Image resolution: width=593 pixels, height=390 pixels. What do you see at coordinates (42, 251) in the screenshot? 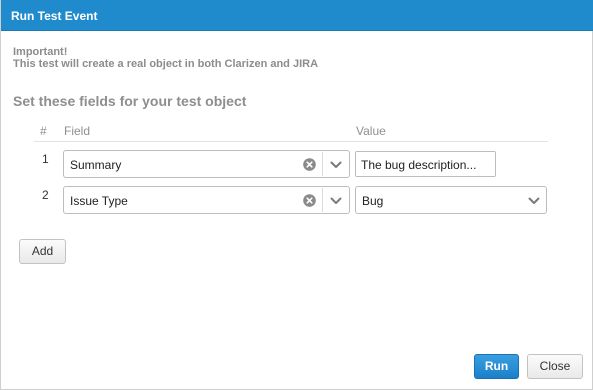
I see `add-button: Add` at bounding box center [42, 251].